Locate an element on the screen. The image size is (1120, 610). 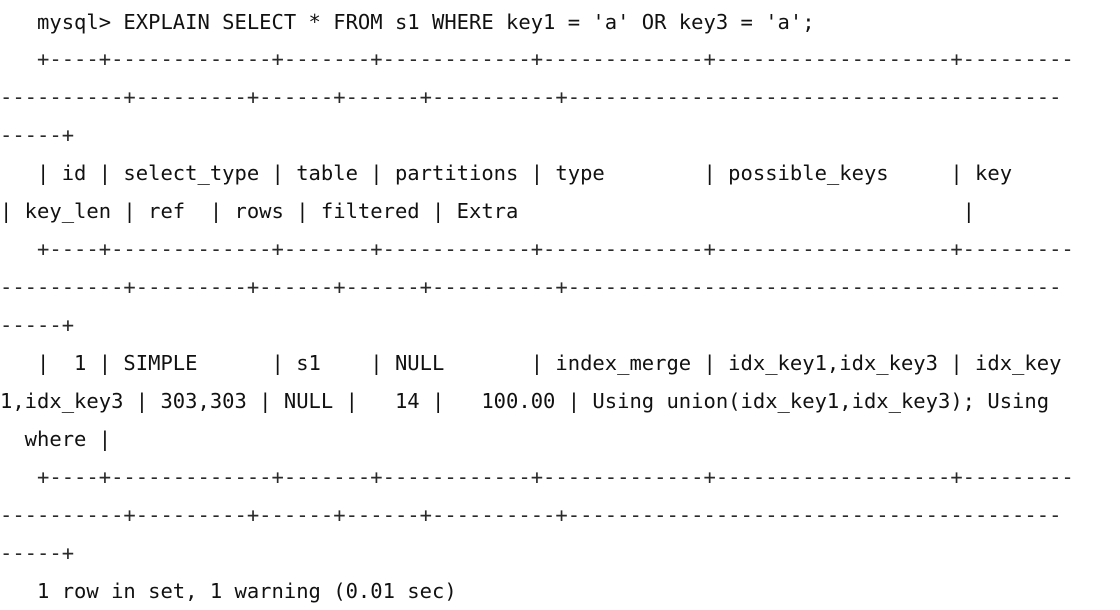
terminal-line-status: 1 row in set, 1 warning (0.01 sec) is located at coordinates (228, 591).